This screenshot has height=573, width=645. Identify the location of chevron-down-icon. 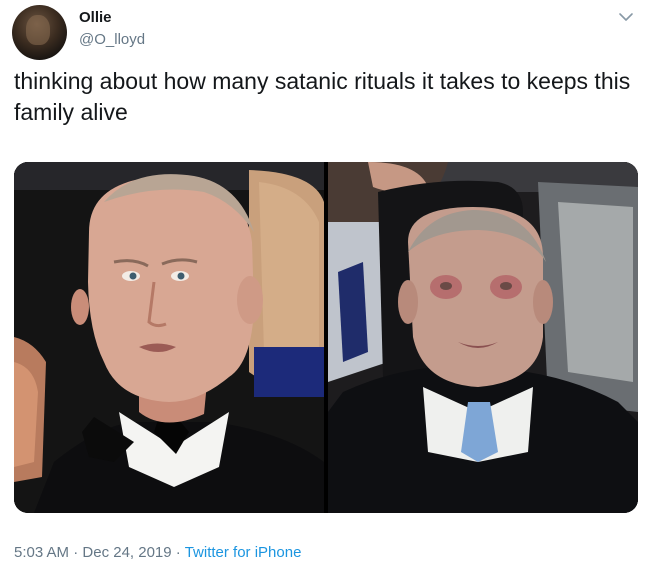
(626, 17).